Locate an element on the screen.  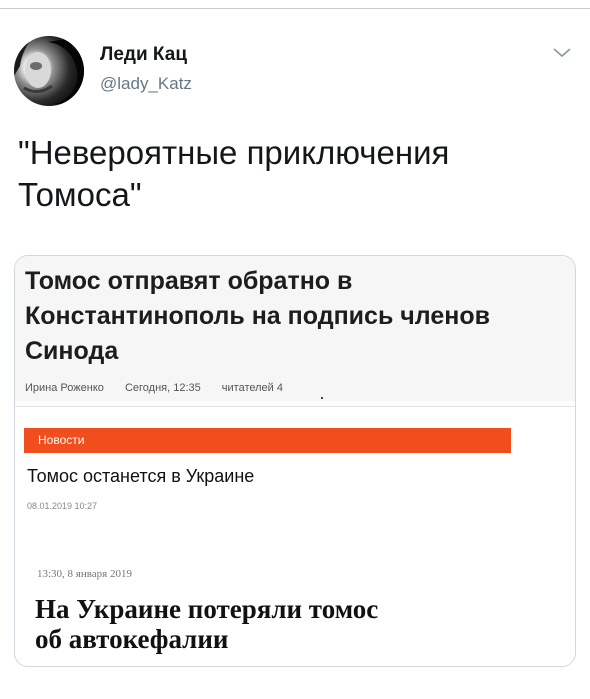
article-meta: Ирина Роженко Сегодня, 12:35 читателей 4 is located at coordinates (163, 388).